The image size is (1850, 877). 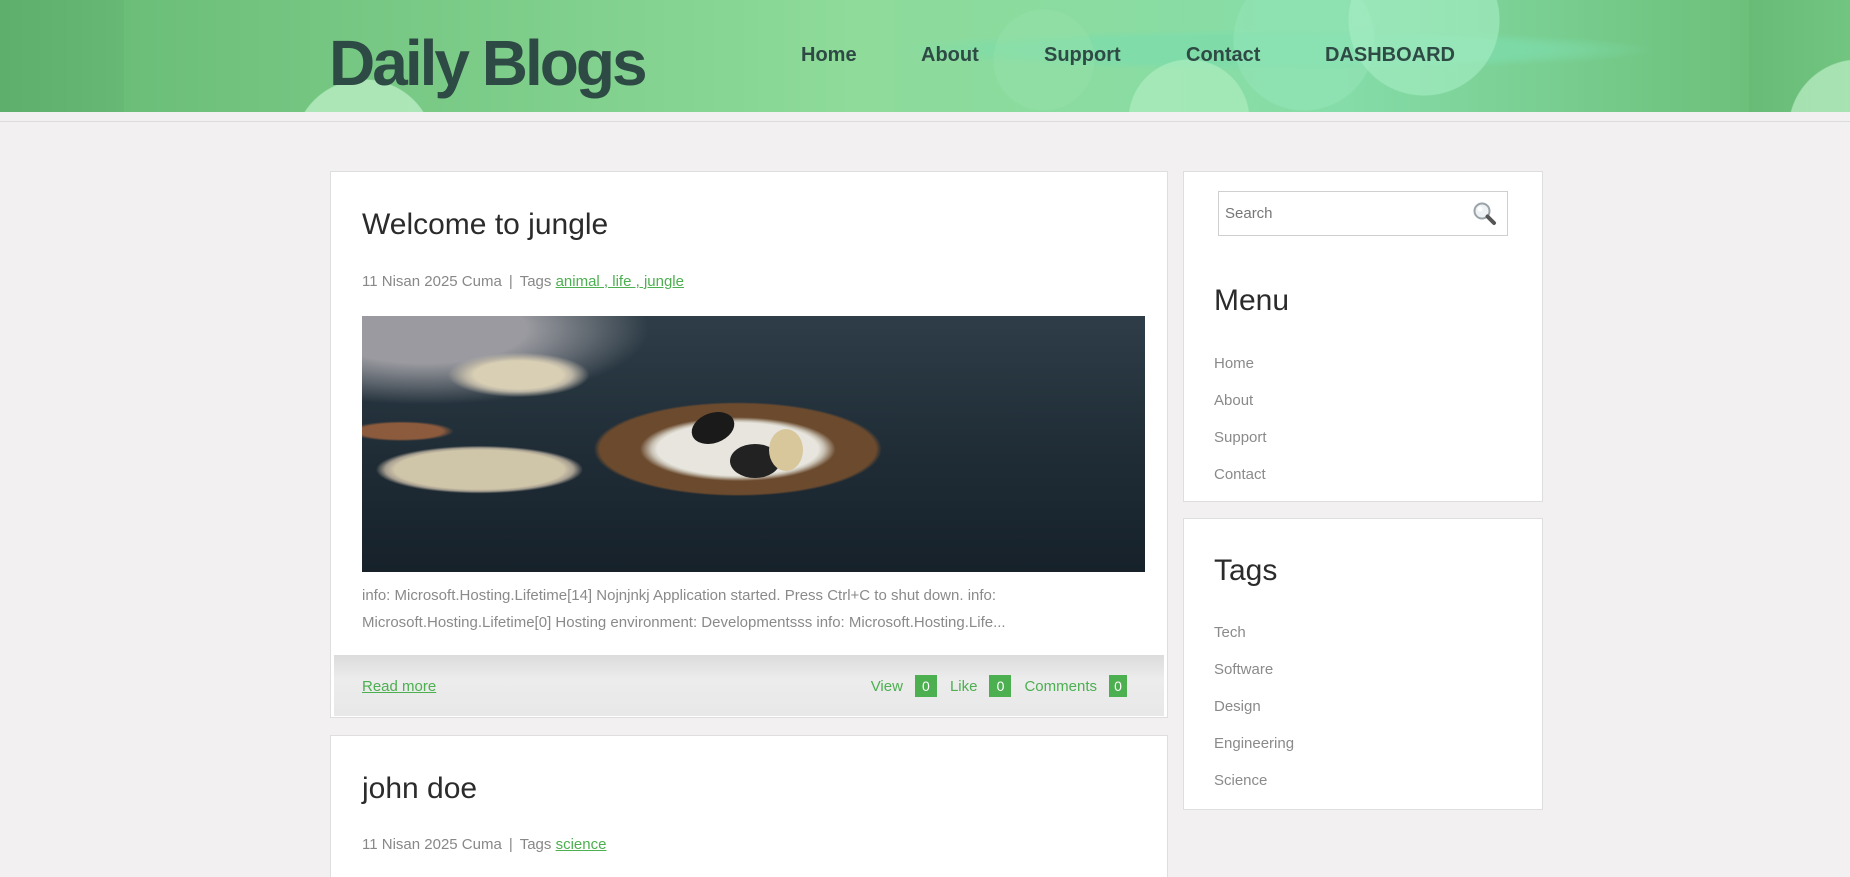 I want to click on tag-item: Design, so click(x=1254, y=715).